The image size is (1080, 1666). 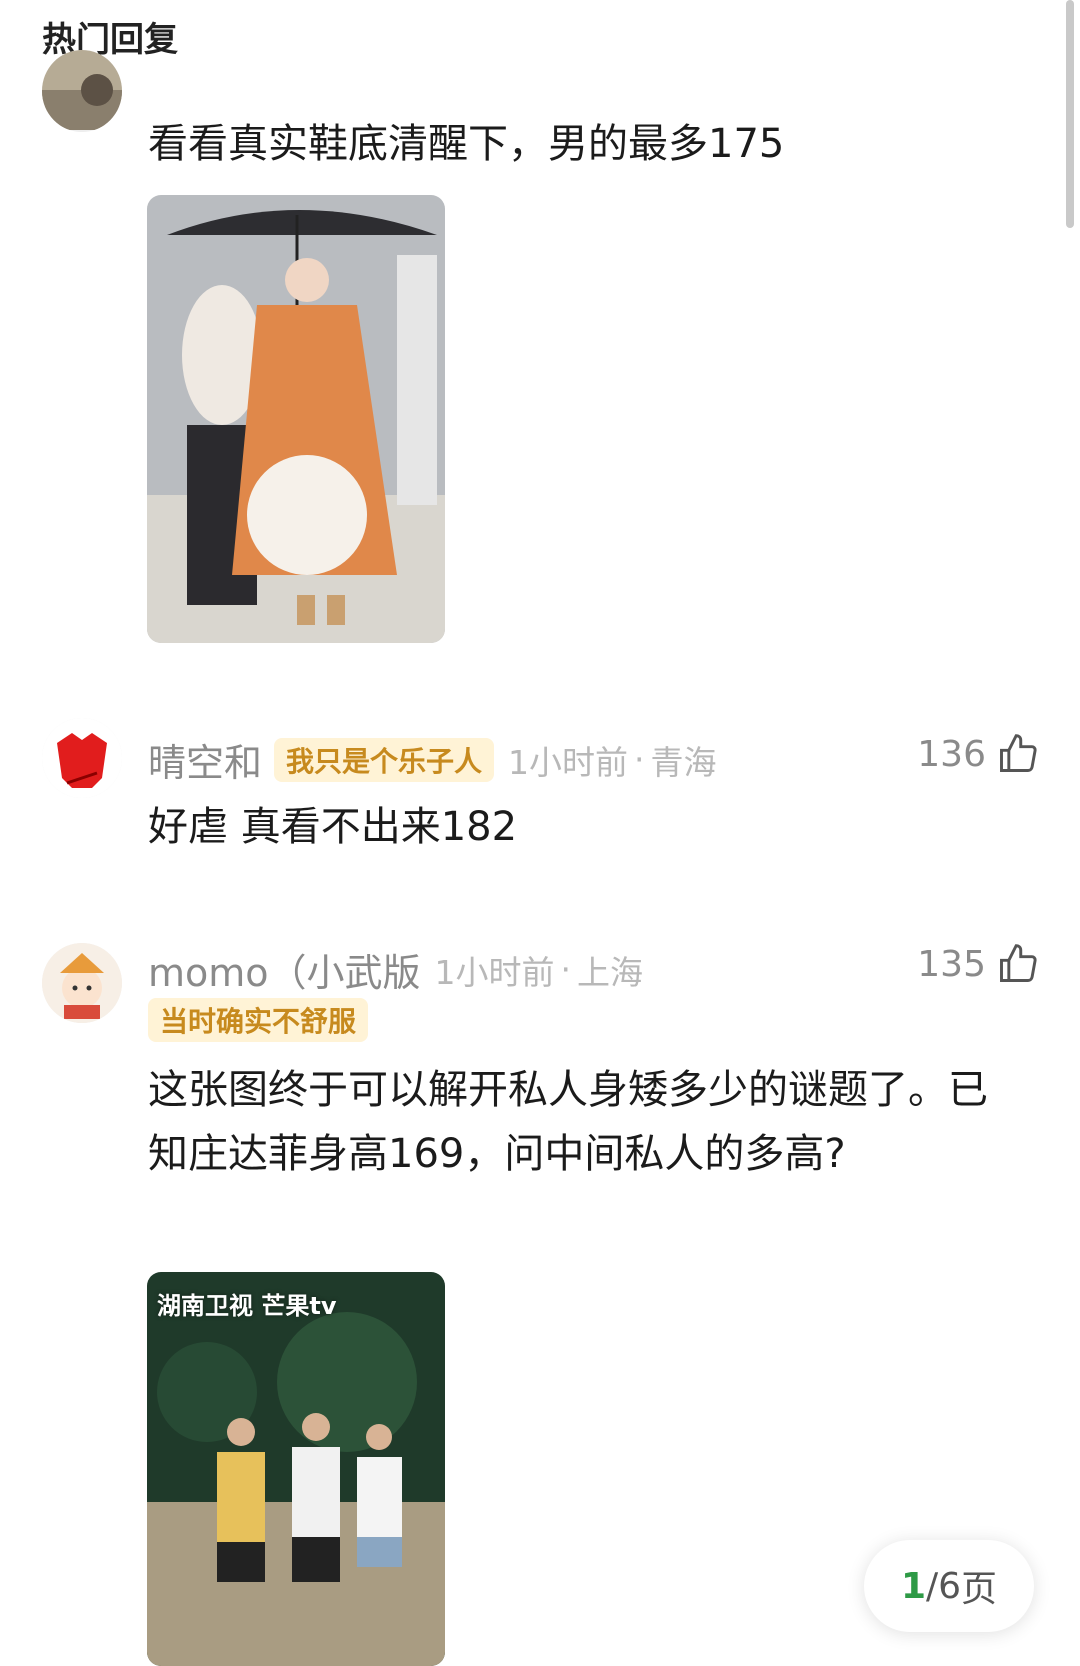 I want to click on comment-text: 这张图终于可以解开私人身矮多少的谜题了。已知庄达菲身高169，问中间私人的多高?, so click(x=568, y=1122).